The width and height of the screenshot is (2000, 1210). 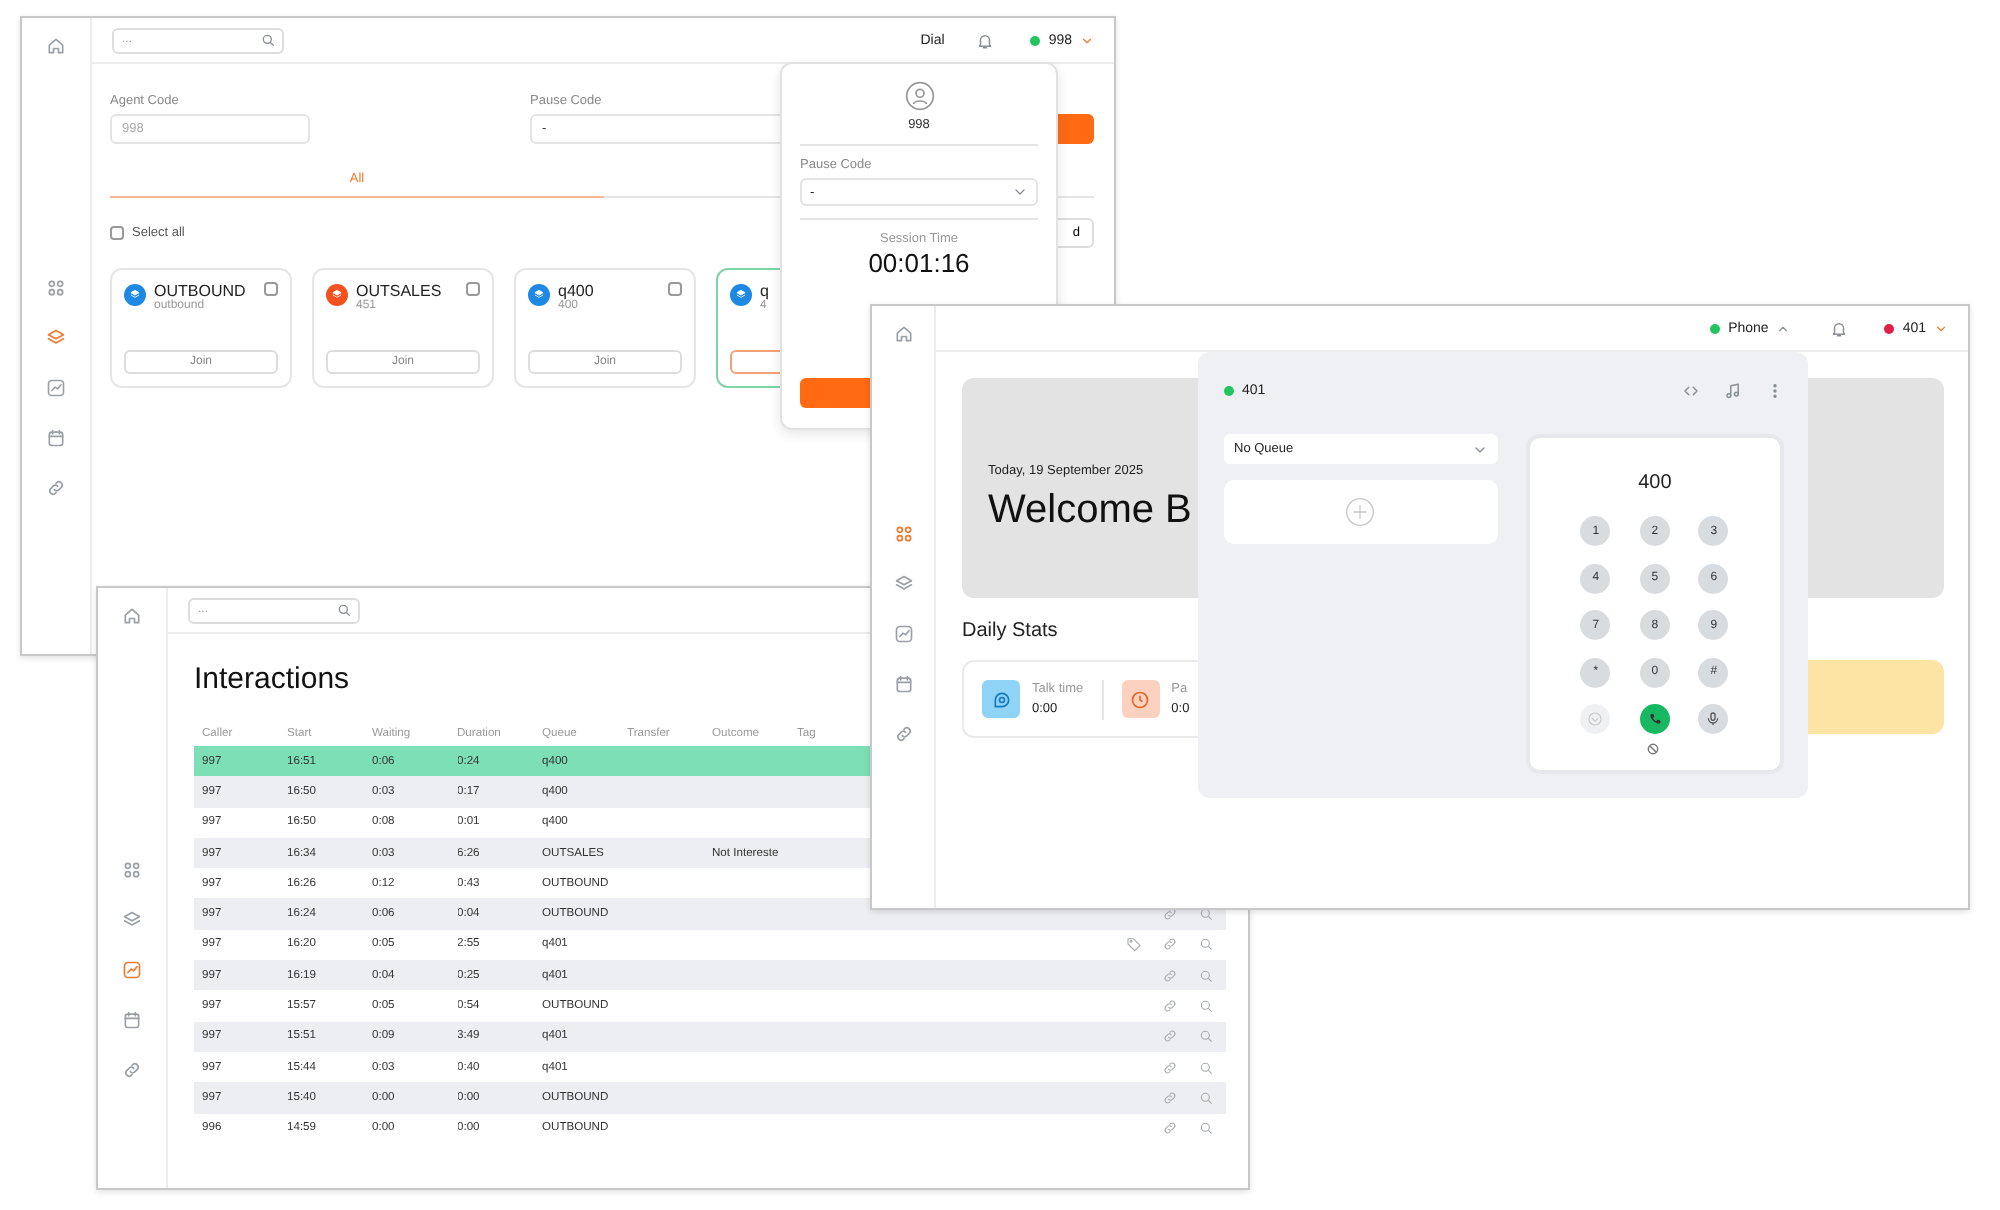 What do you see at coordinates (1134, 944) in the screenshot?
I see `tag-icon` at bounding box center [1134, 944].